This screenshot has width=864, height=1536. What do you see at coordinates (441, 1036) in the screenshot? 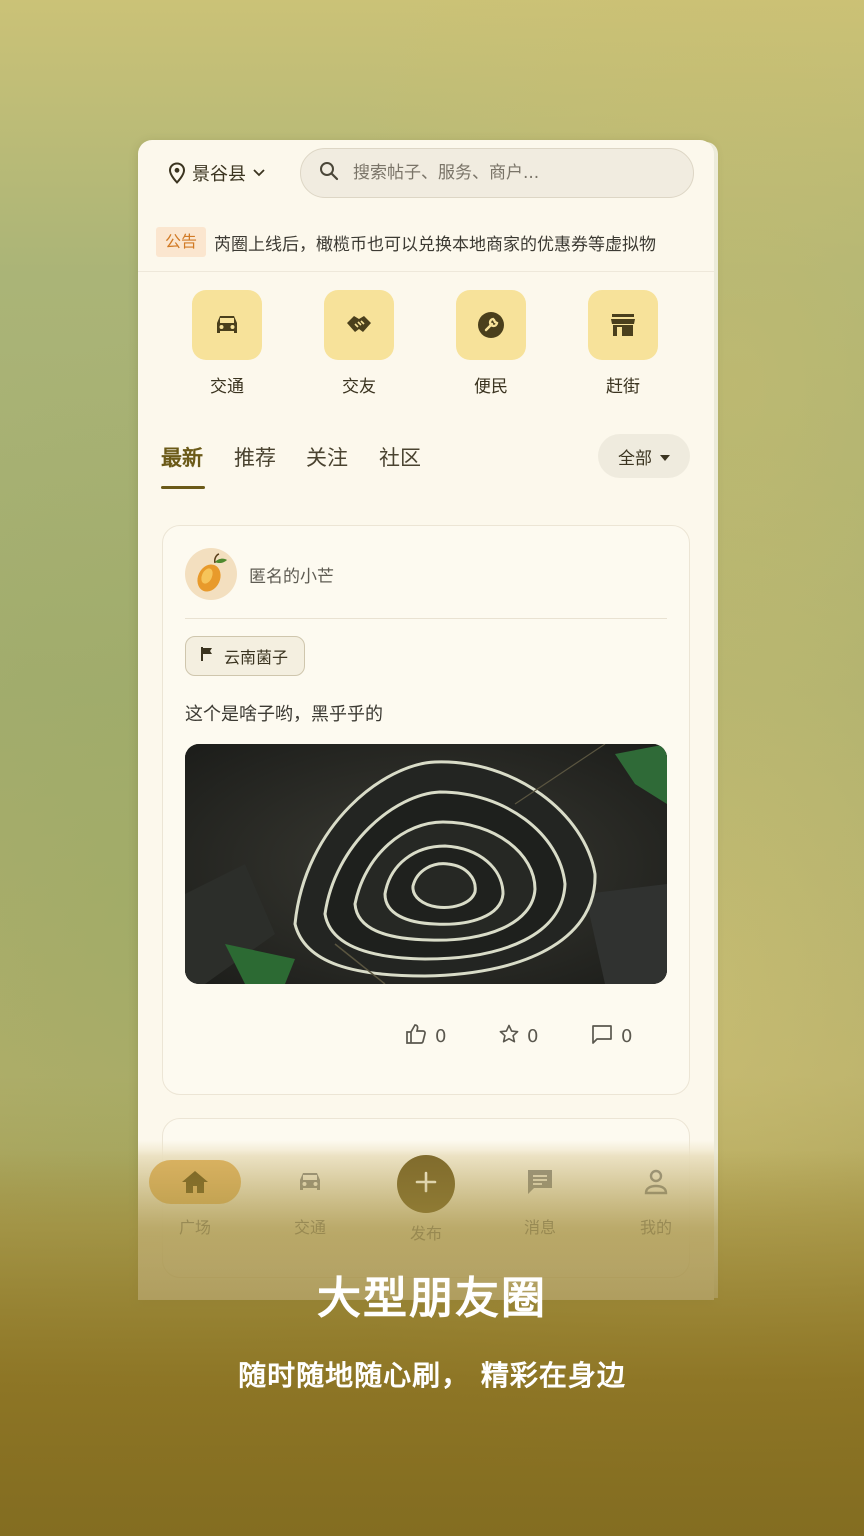
I see `like-count: 0` at bounding box center [441, 1036].